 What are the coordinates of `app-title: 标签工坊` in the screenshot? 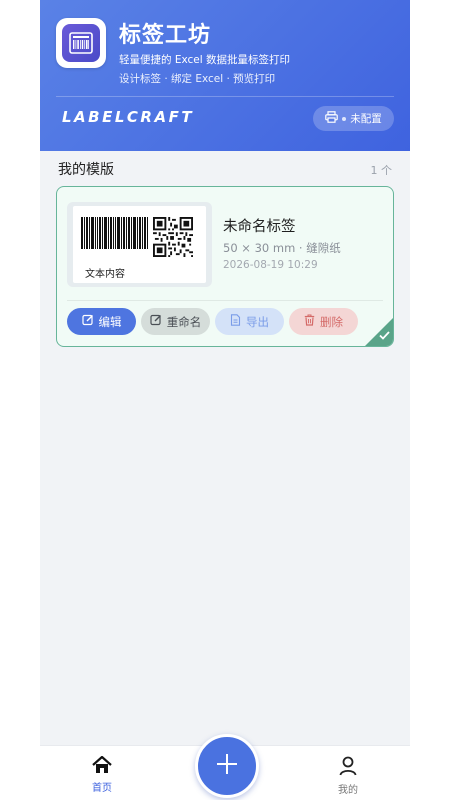 It's located at (165, 35).